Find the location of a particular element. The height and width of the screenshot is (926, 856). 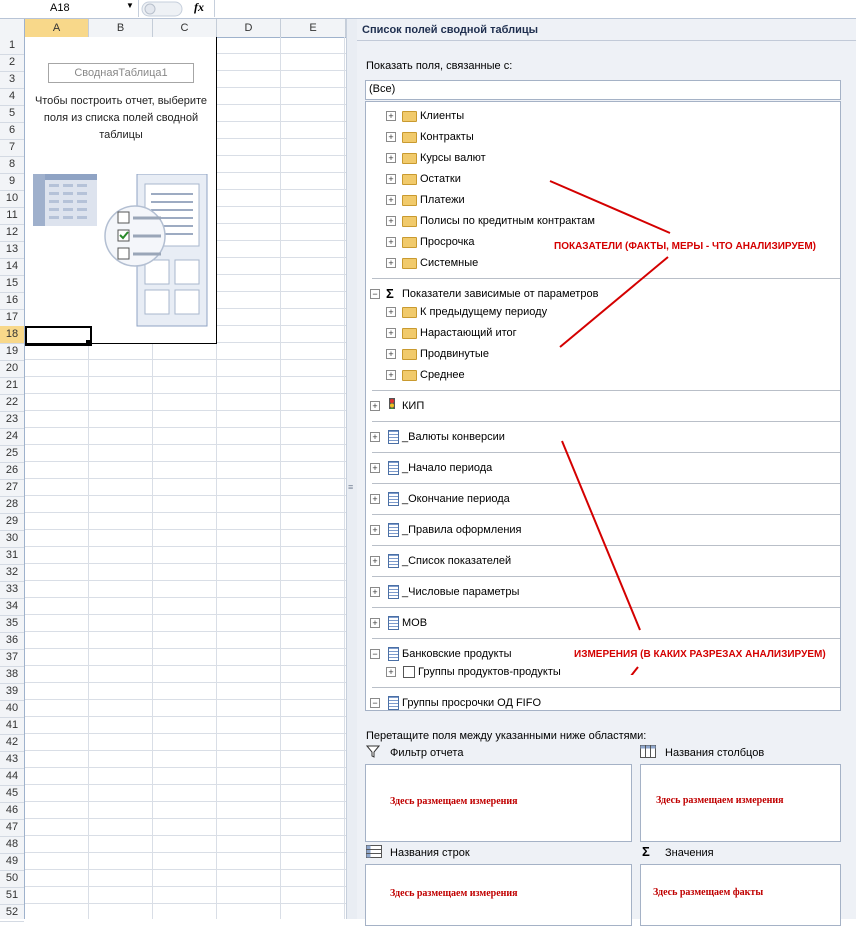

row-header: 48 is located at coordinates (12, 845).